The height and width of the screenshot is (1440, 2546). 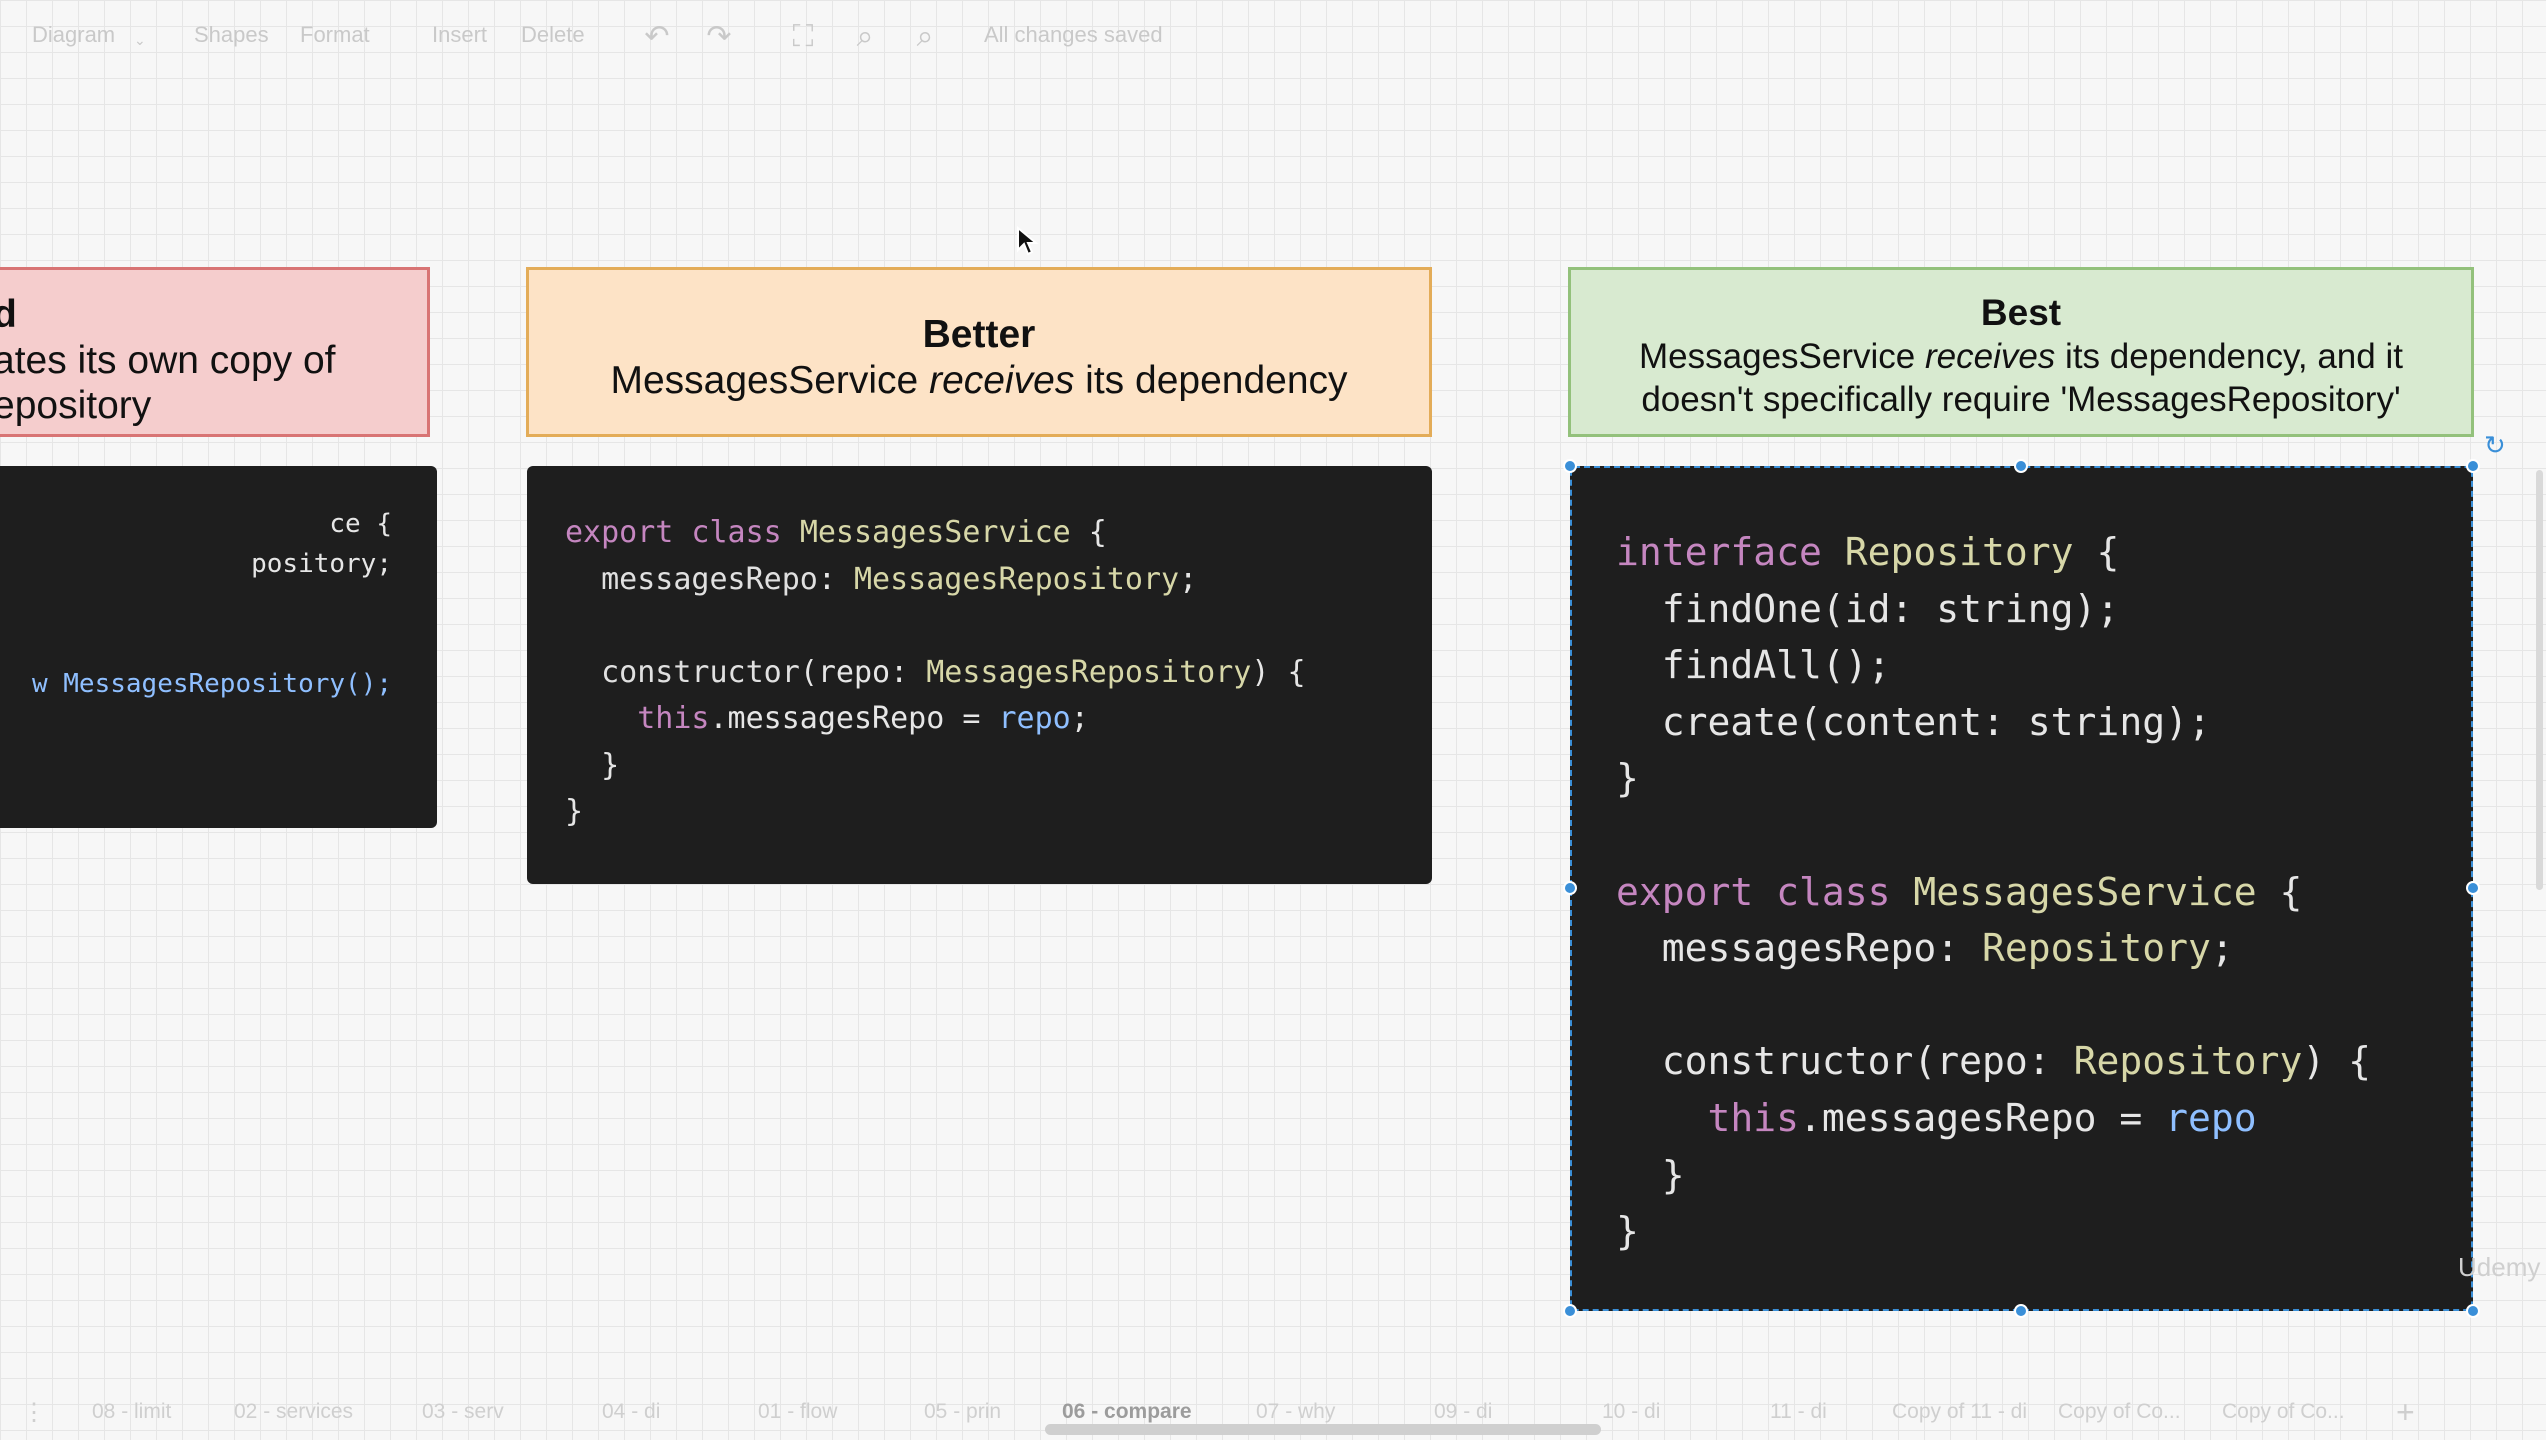 I want to click on vertical-scrollbar, so click(x=2539, y=680).